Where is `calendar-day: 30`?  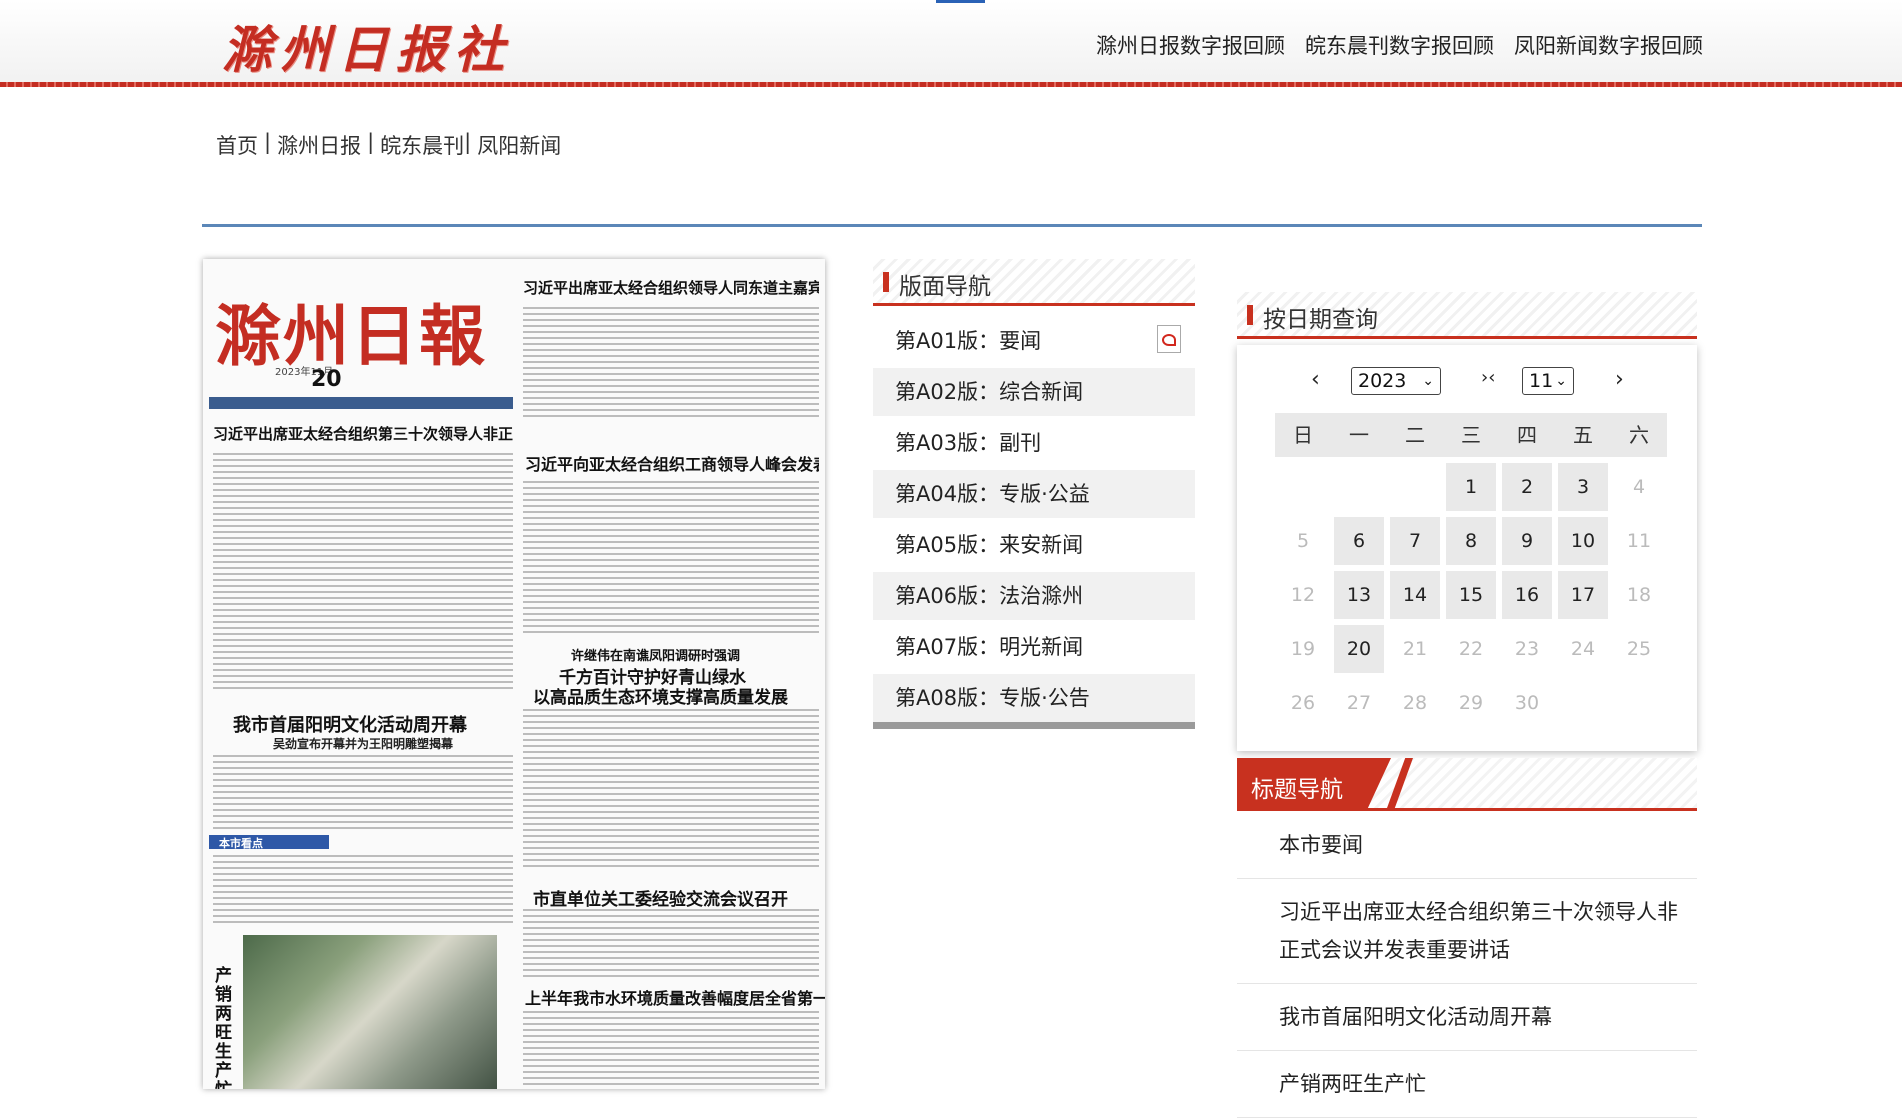 calendar-day: 30 is located at coordinates (1527, 703).